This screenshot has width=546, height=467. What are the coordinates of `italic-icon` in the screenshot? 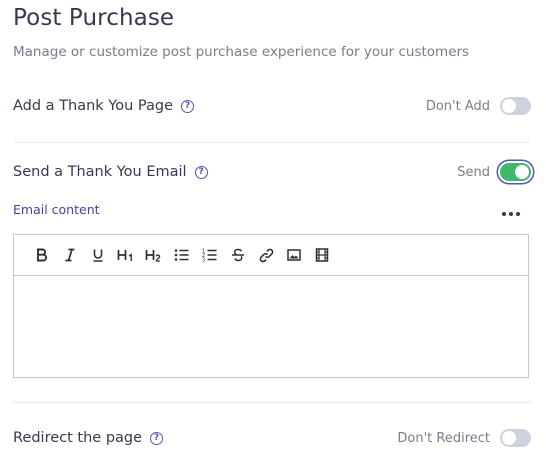 It's located at (70, 255).